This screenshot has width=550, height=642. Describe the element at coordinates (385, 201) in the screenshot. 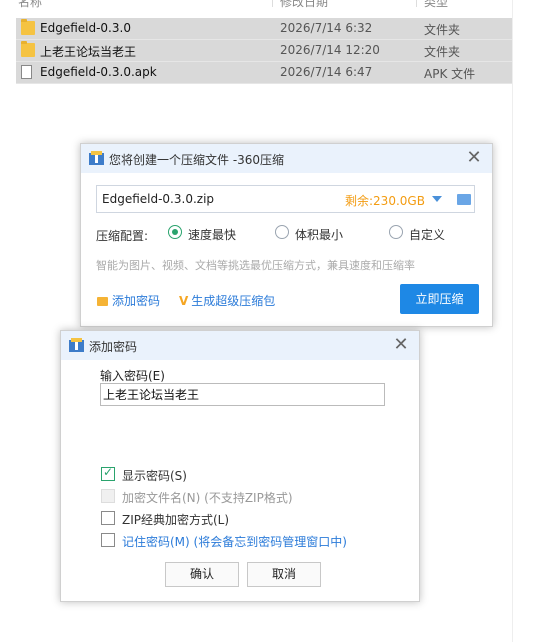

I see `free-space-label: 剩余:230.0GB` at that location.